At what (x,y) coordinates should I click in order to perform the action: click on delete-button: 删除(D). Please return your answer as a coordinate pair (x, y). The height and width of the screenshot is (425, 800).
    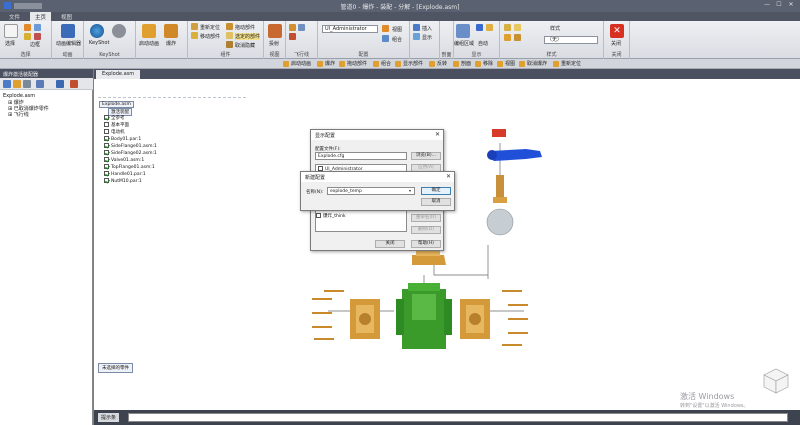
    Looking at the image, I should click on (426, 230).